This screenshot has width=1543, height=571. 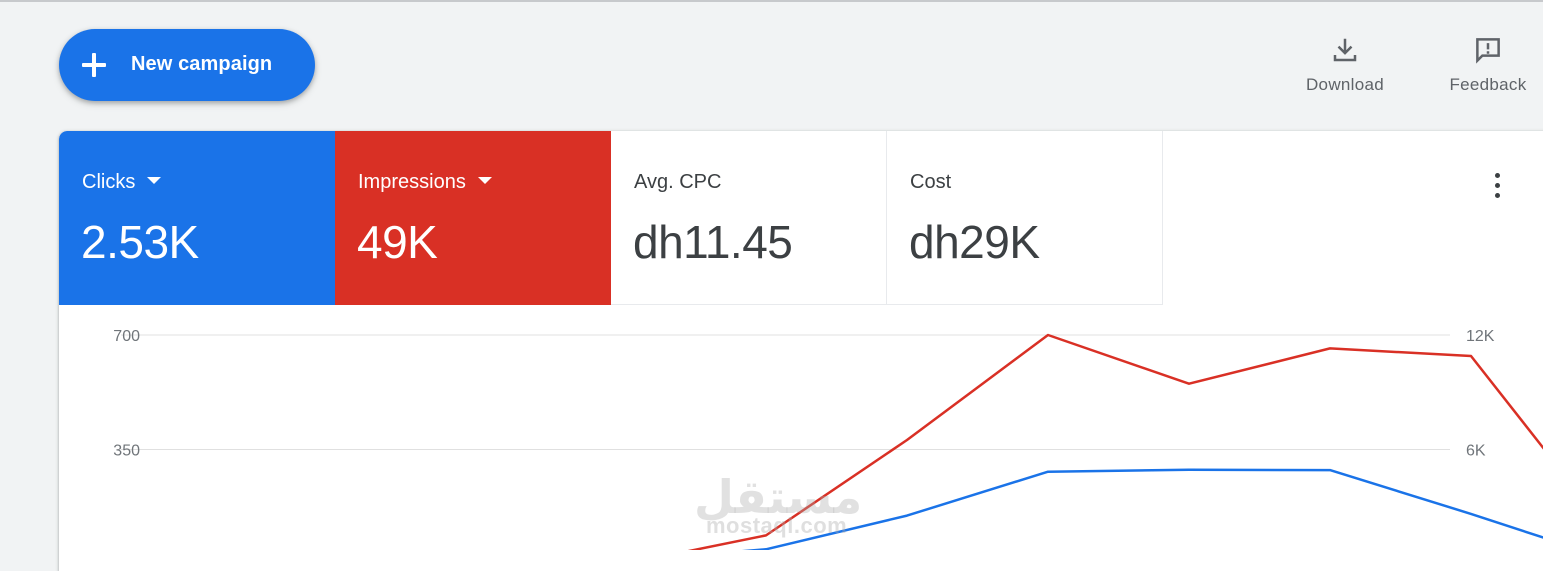 I want to click on watermark-latin: mostaql.com, so click(x=777, y=525).